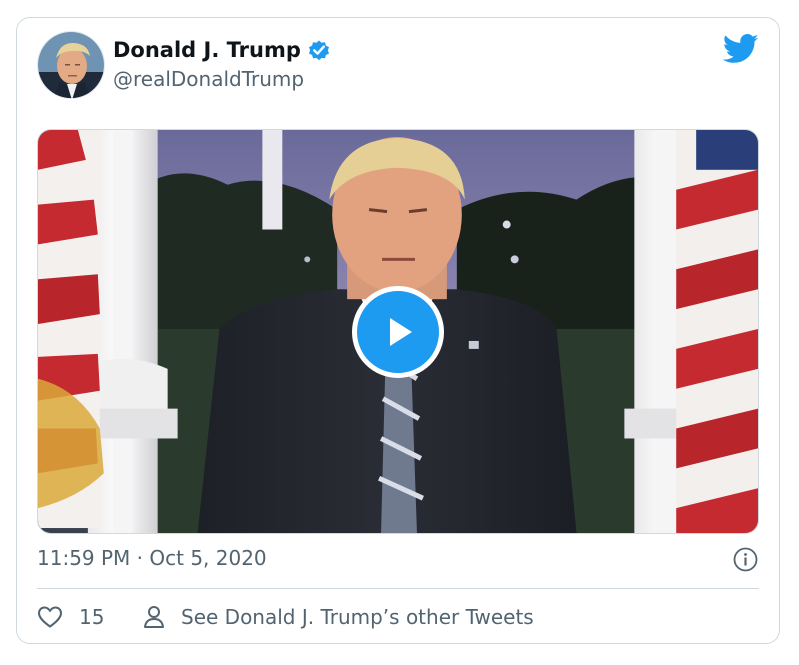 The width and height of the screenshot is (799, 665). What do you see at coordinates (71, 65) in the screenshot?
I see `avatar` at bounding box center [71, 65].